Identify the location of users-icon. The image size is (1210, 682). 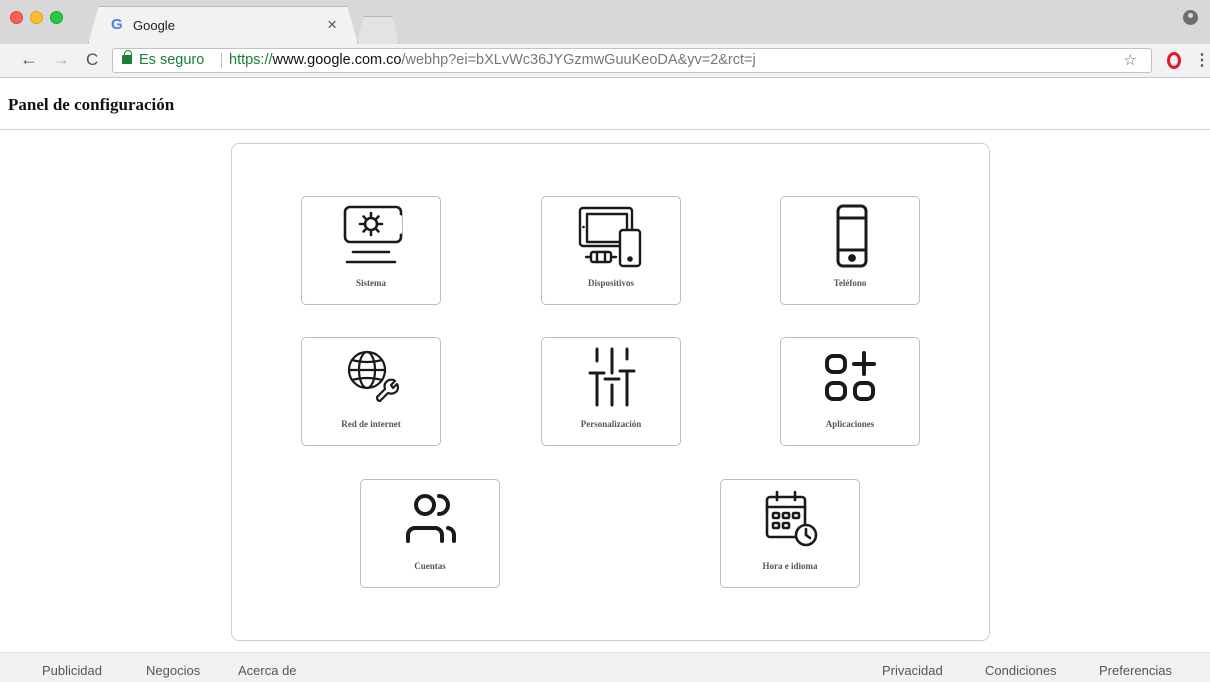
(431, 520).